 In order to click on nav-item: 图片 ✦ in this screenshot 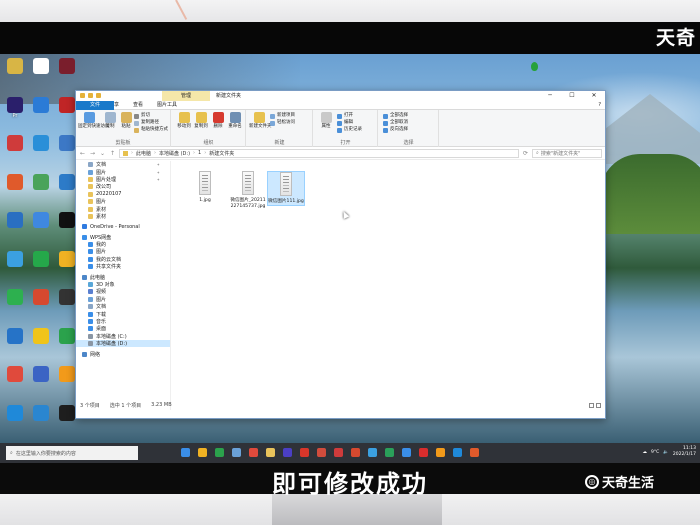, I will do `click(123, 172)`.